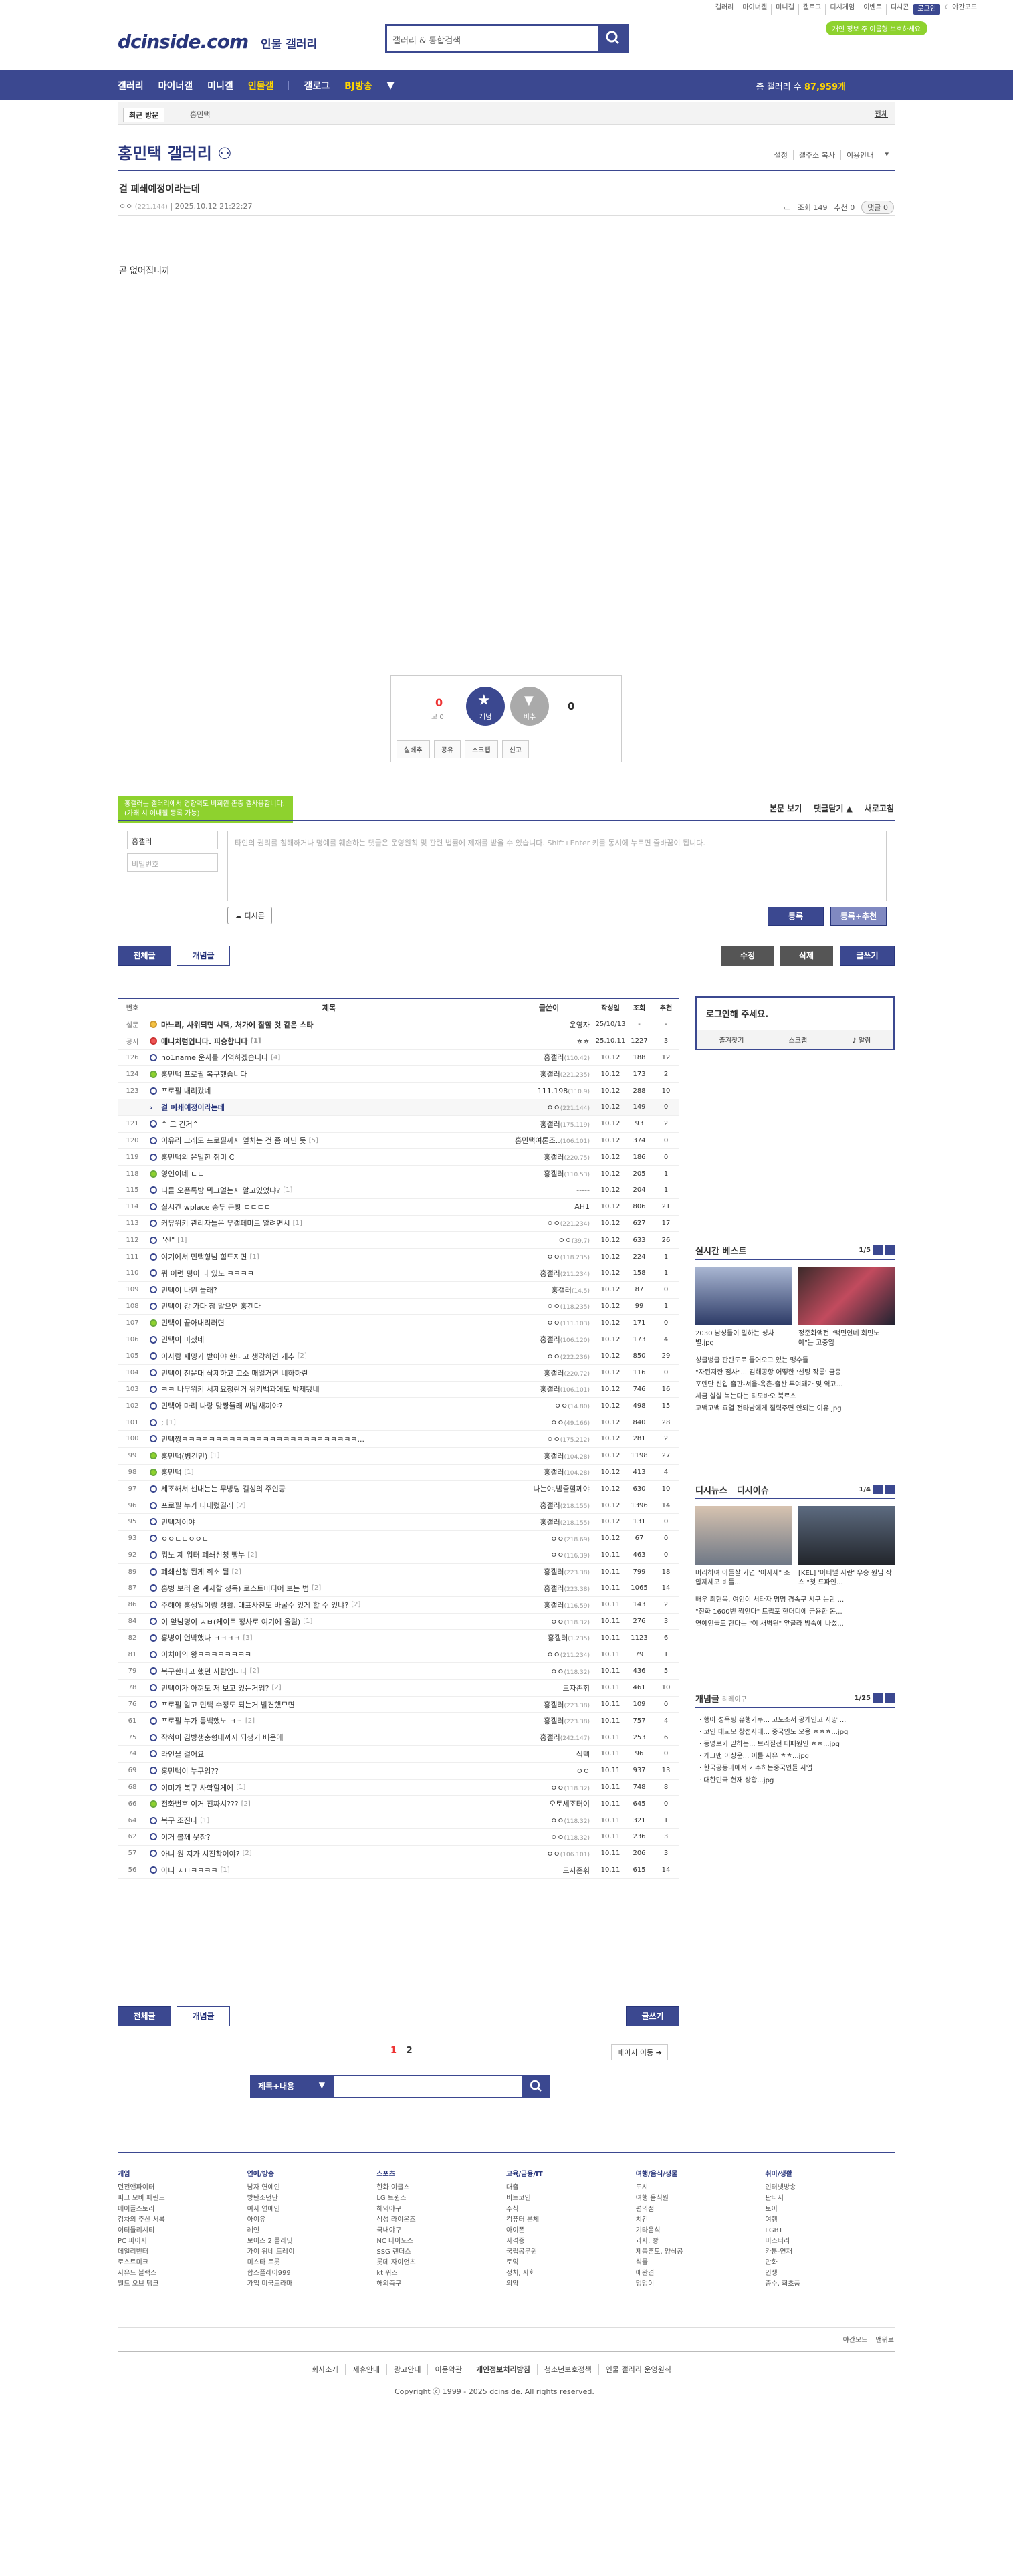 The width and height of the screenshot is (1013, 2576). Describe the element at coordinates (125, 206) in the screenshot. I see `post-author: ㅇㅇ` at that location.